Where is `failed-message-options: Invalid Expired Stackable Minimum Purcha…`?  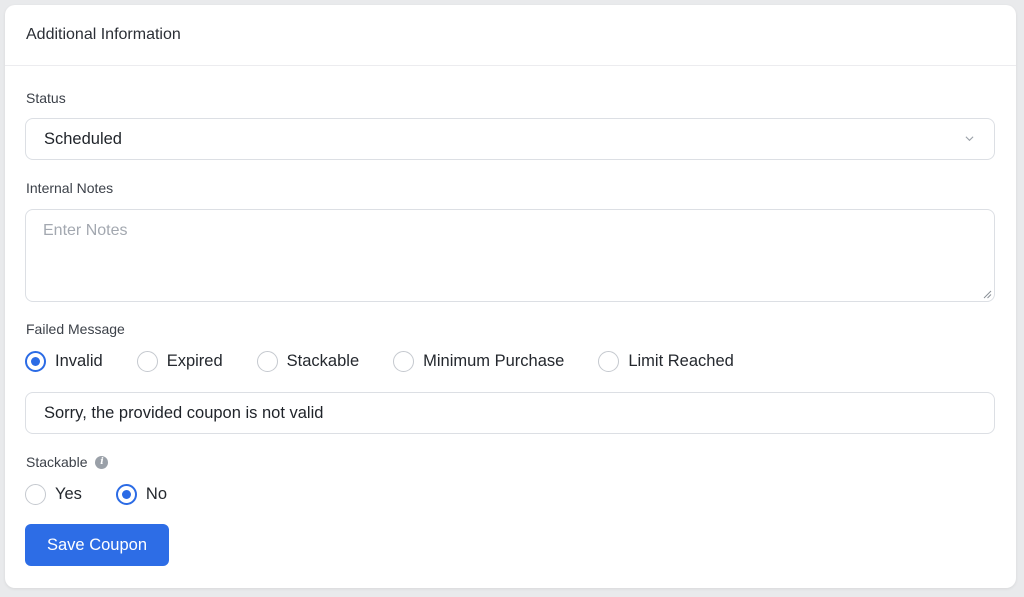 failed-message-options: Invalid Expired Stackable Minimum Purcha… is located at coordinates (379, 361).